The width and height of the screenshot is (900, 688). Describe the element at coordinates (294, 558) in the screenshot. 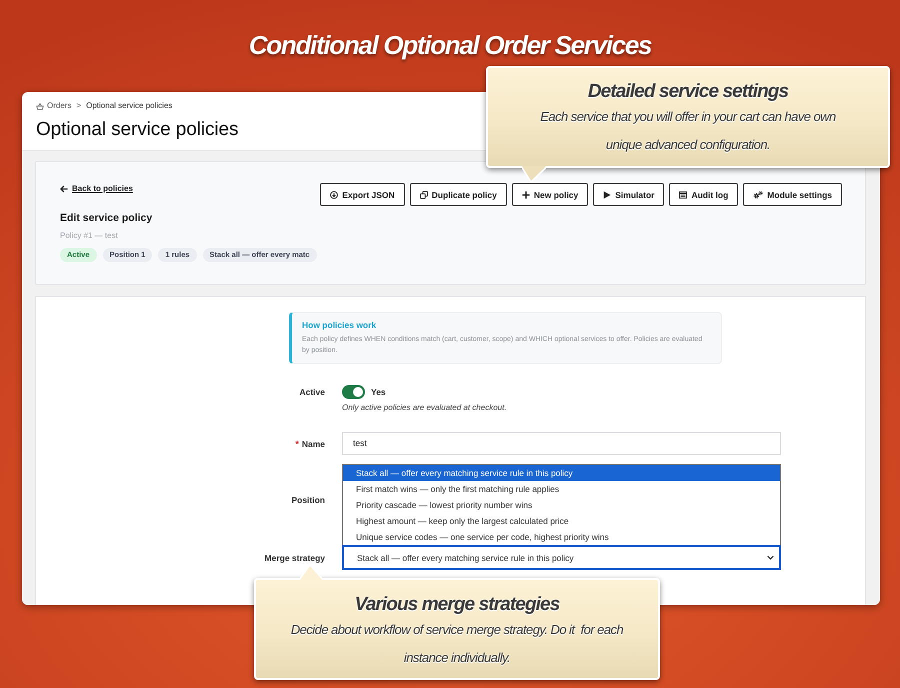

I see `field-label: Merge strategy` at that location.